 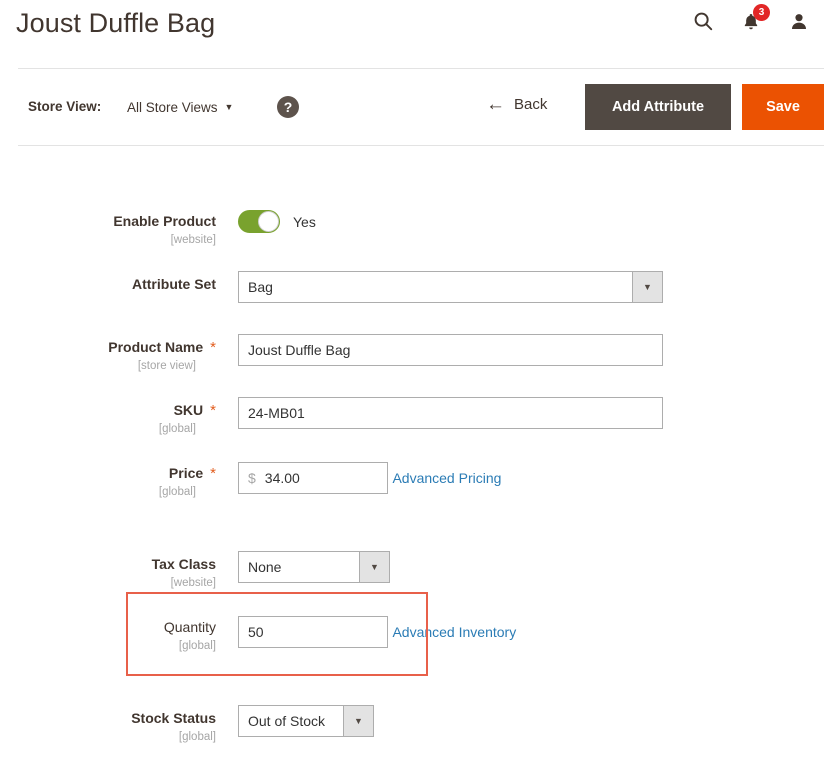 I want to click on label-text: Quantity, so click(x=189, y=627).